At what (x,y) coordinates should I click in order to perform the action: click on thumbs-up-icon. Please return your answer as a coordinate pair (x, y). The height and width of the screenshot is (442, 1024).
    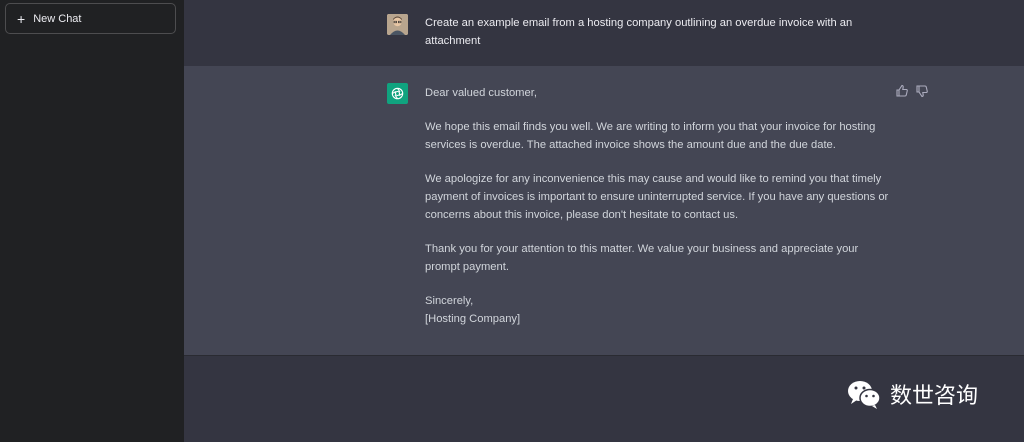
    Looking at the image, I should click on (902, 91).